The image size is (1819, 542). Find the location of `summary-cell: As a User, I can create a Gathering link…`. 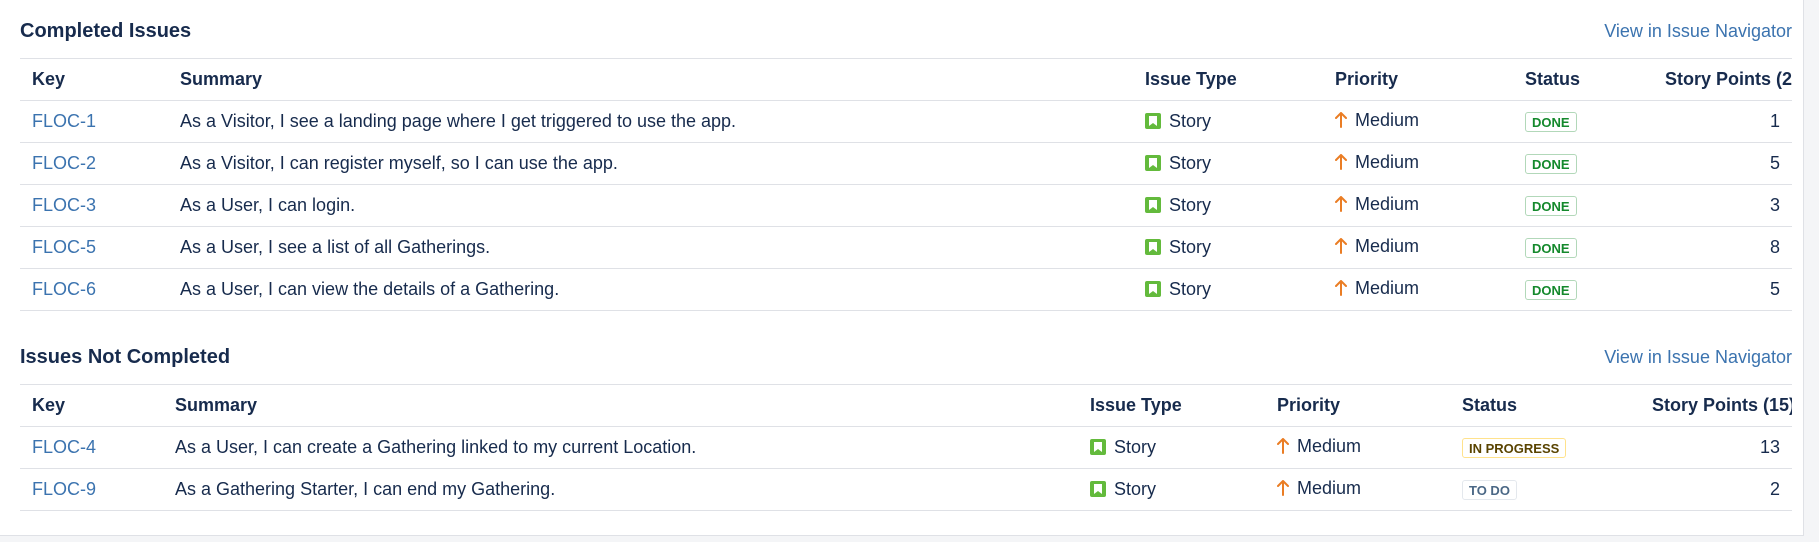

summary-cell: As a User, I can create a Gathering link… is located at coordinates (620, 447).